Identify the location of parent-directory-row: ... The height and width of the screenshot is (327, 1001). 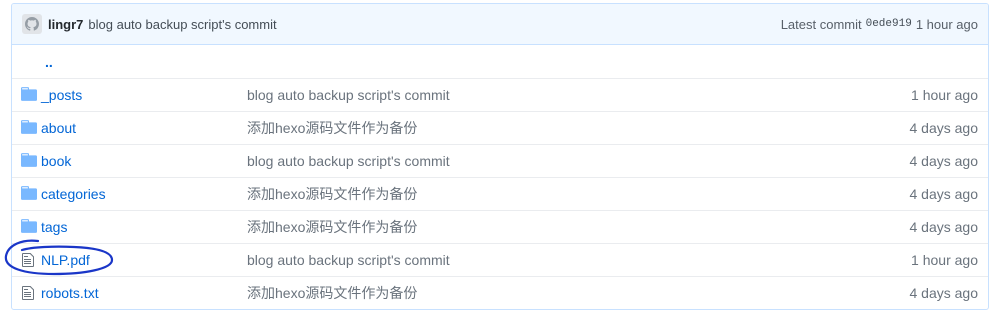
(500, 61).